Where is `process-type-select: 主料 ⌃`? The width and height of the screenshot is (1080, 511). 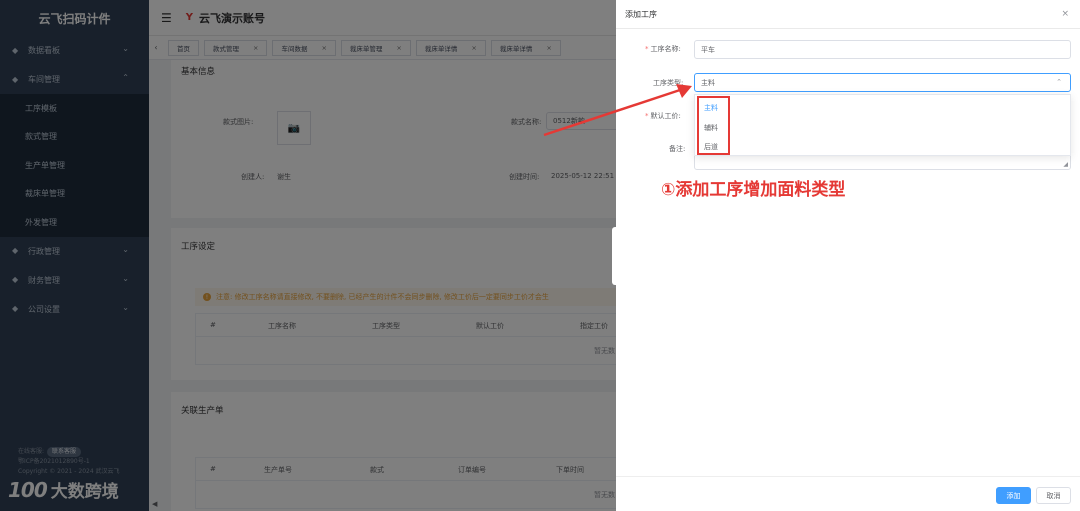 process-type-select: 主料 ⌃ is located at coordinates (882, 82).